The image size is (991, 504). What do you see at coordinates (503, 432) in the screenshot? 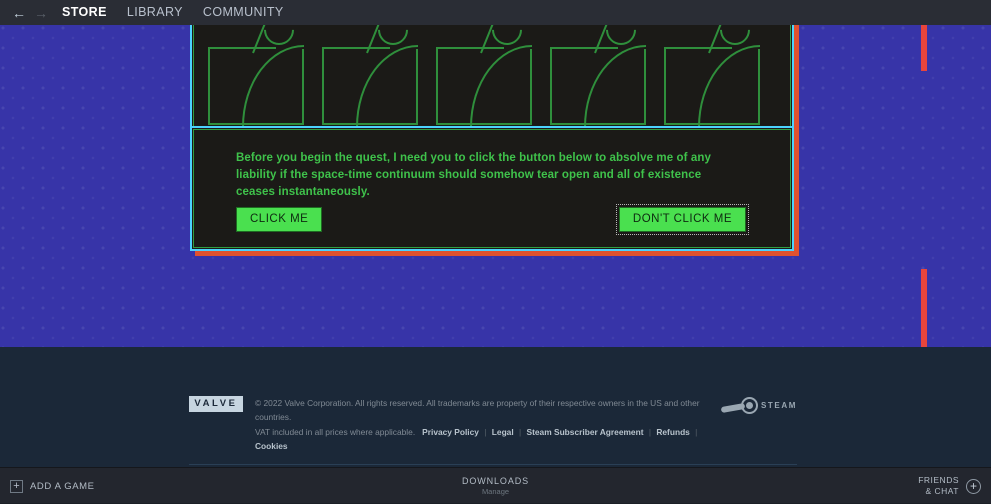
I see `footer-link-legal: Legal` at bounding box center [503, 432].